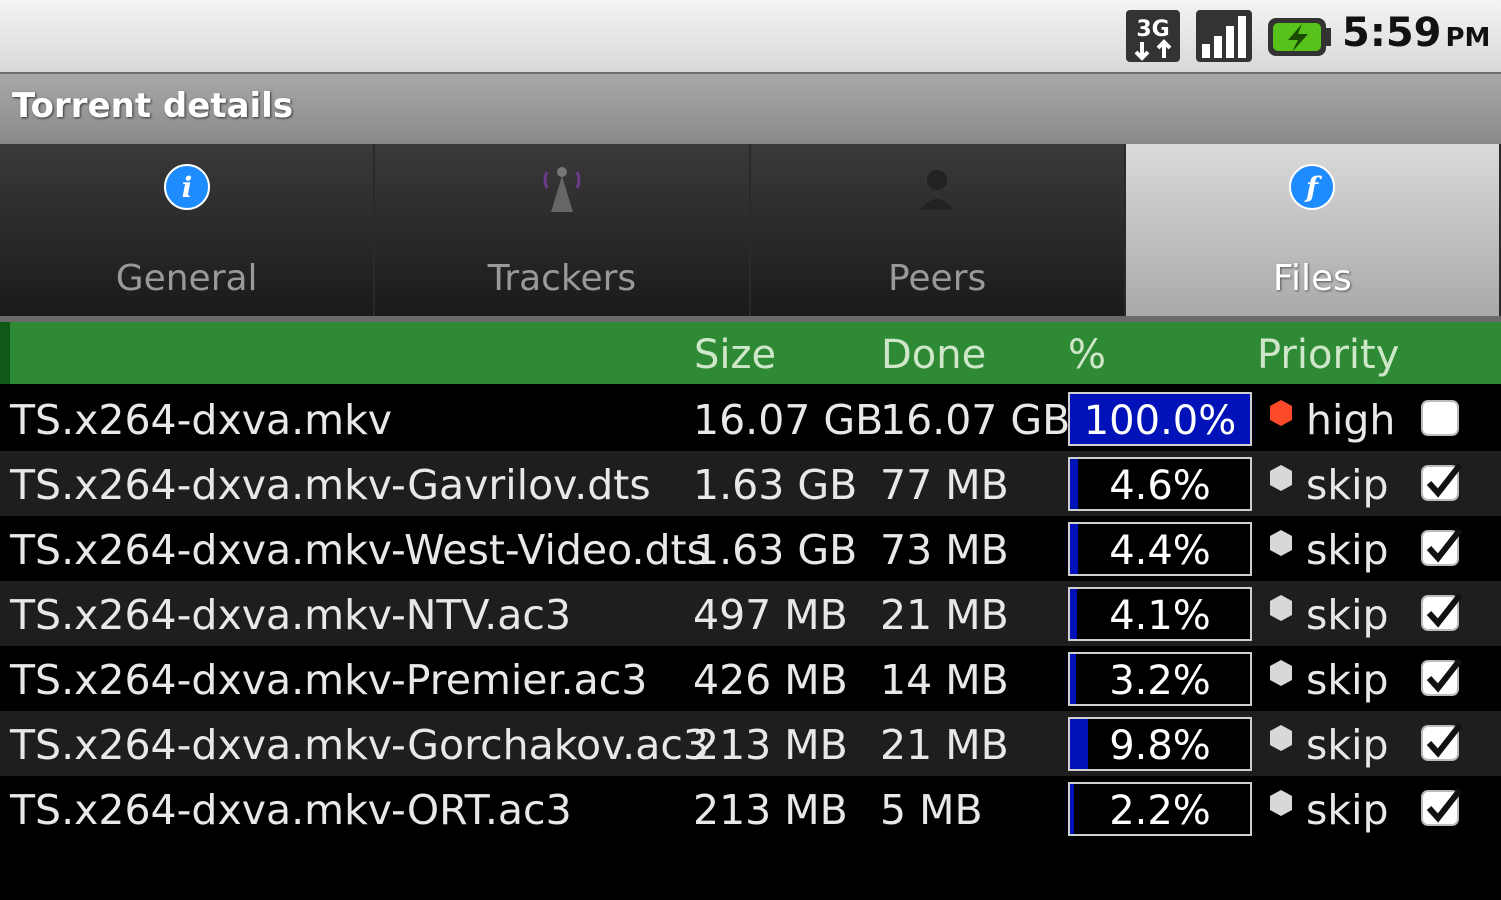  I want to click on priority-high-icon, so click(1281, 413).